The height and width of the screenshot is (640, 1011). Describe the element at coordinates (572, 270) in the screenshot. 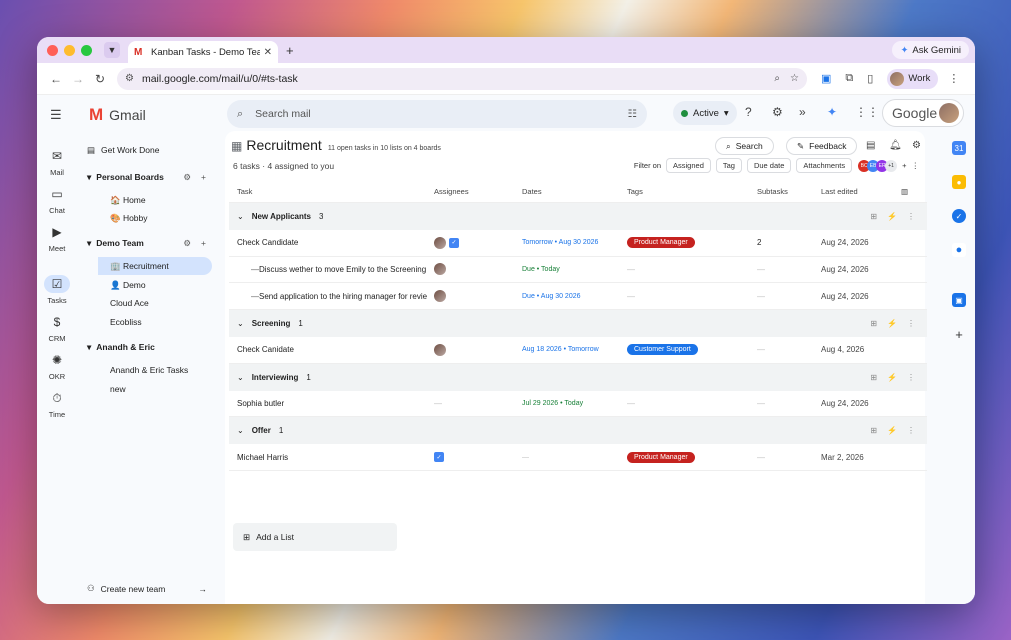

I see `task-dates: Due • Today` at that location.